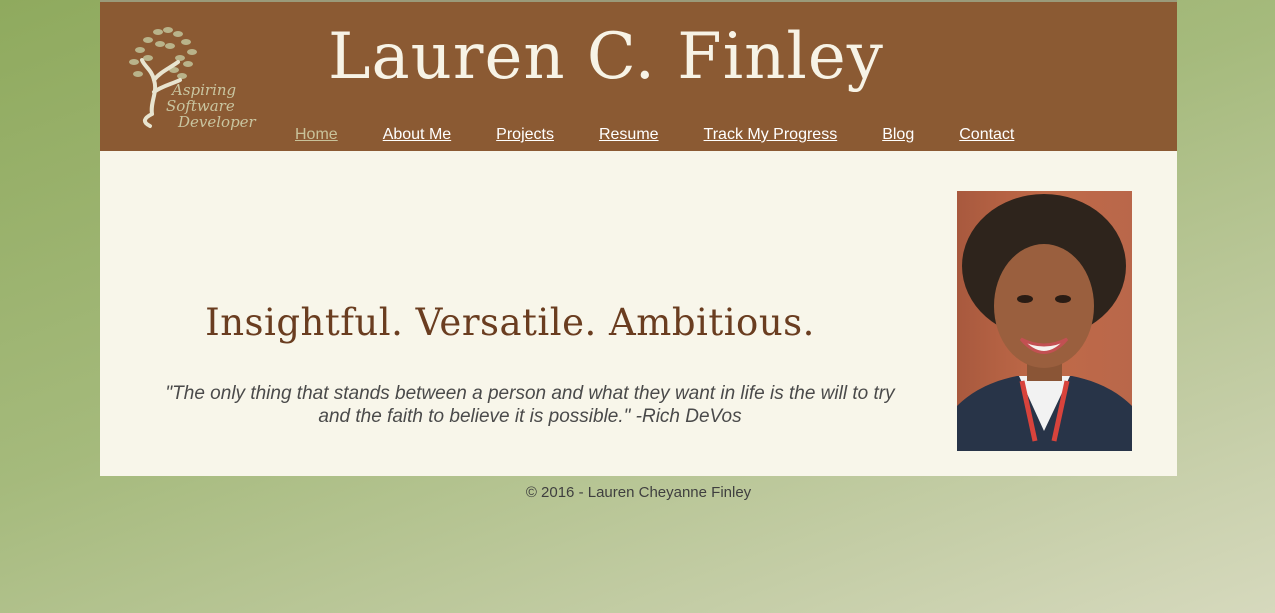 This screenshot has height=613, width=1275. What do you see at coordinates (771, 135) in the screenshot?
I see `nav-track-my-progress: Track My Progress` at bounding box center [771, 135].